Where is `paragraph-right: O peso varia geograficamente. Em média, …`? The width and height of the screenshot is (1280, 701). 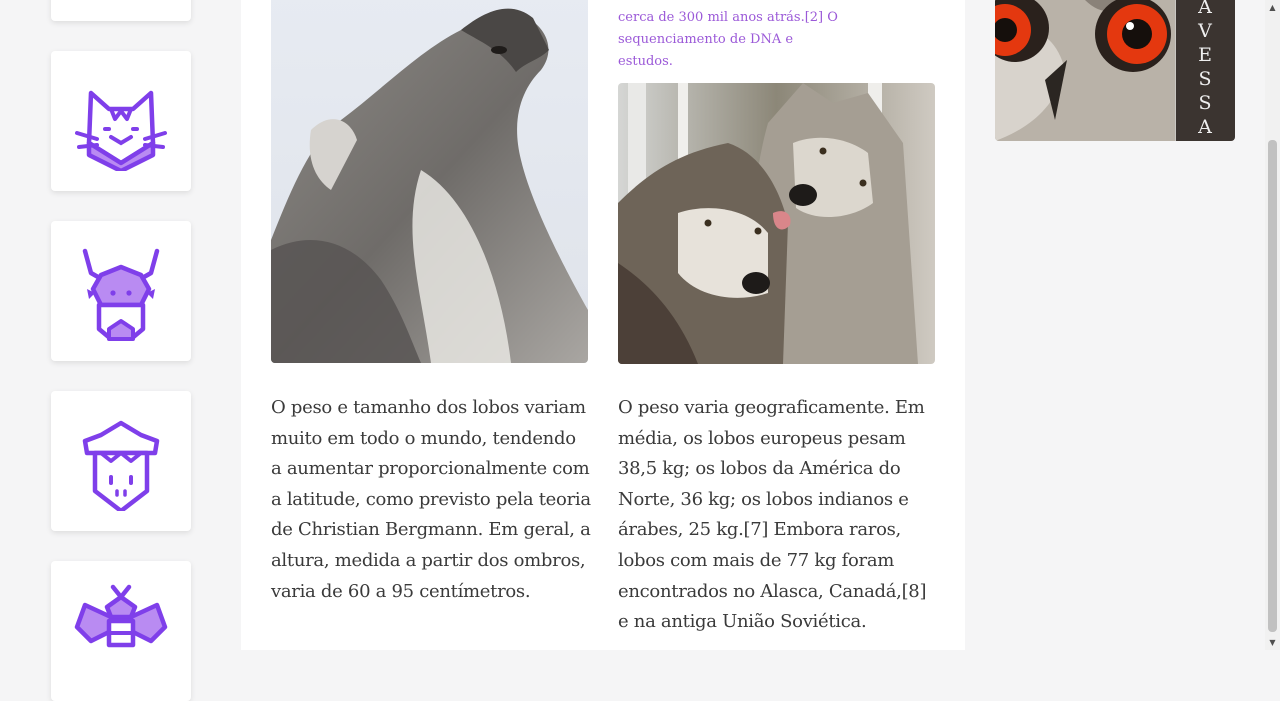 paragraph-right: O peso varia geograficamente. Em média, … is located at coordinates (772, 515).